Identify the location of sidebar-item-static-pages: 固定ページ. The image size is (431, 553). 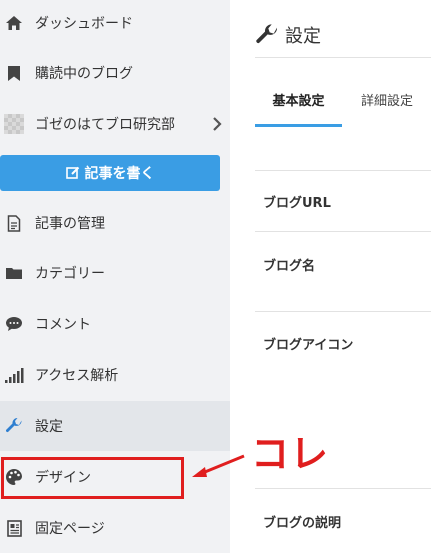
(115, 528).